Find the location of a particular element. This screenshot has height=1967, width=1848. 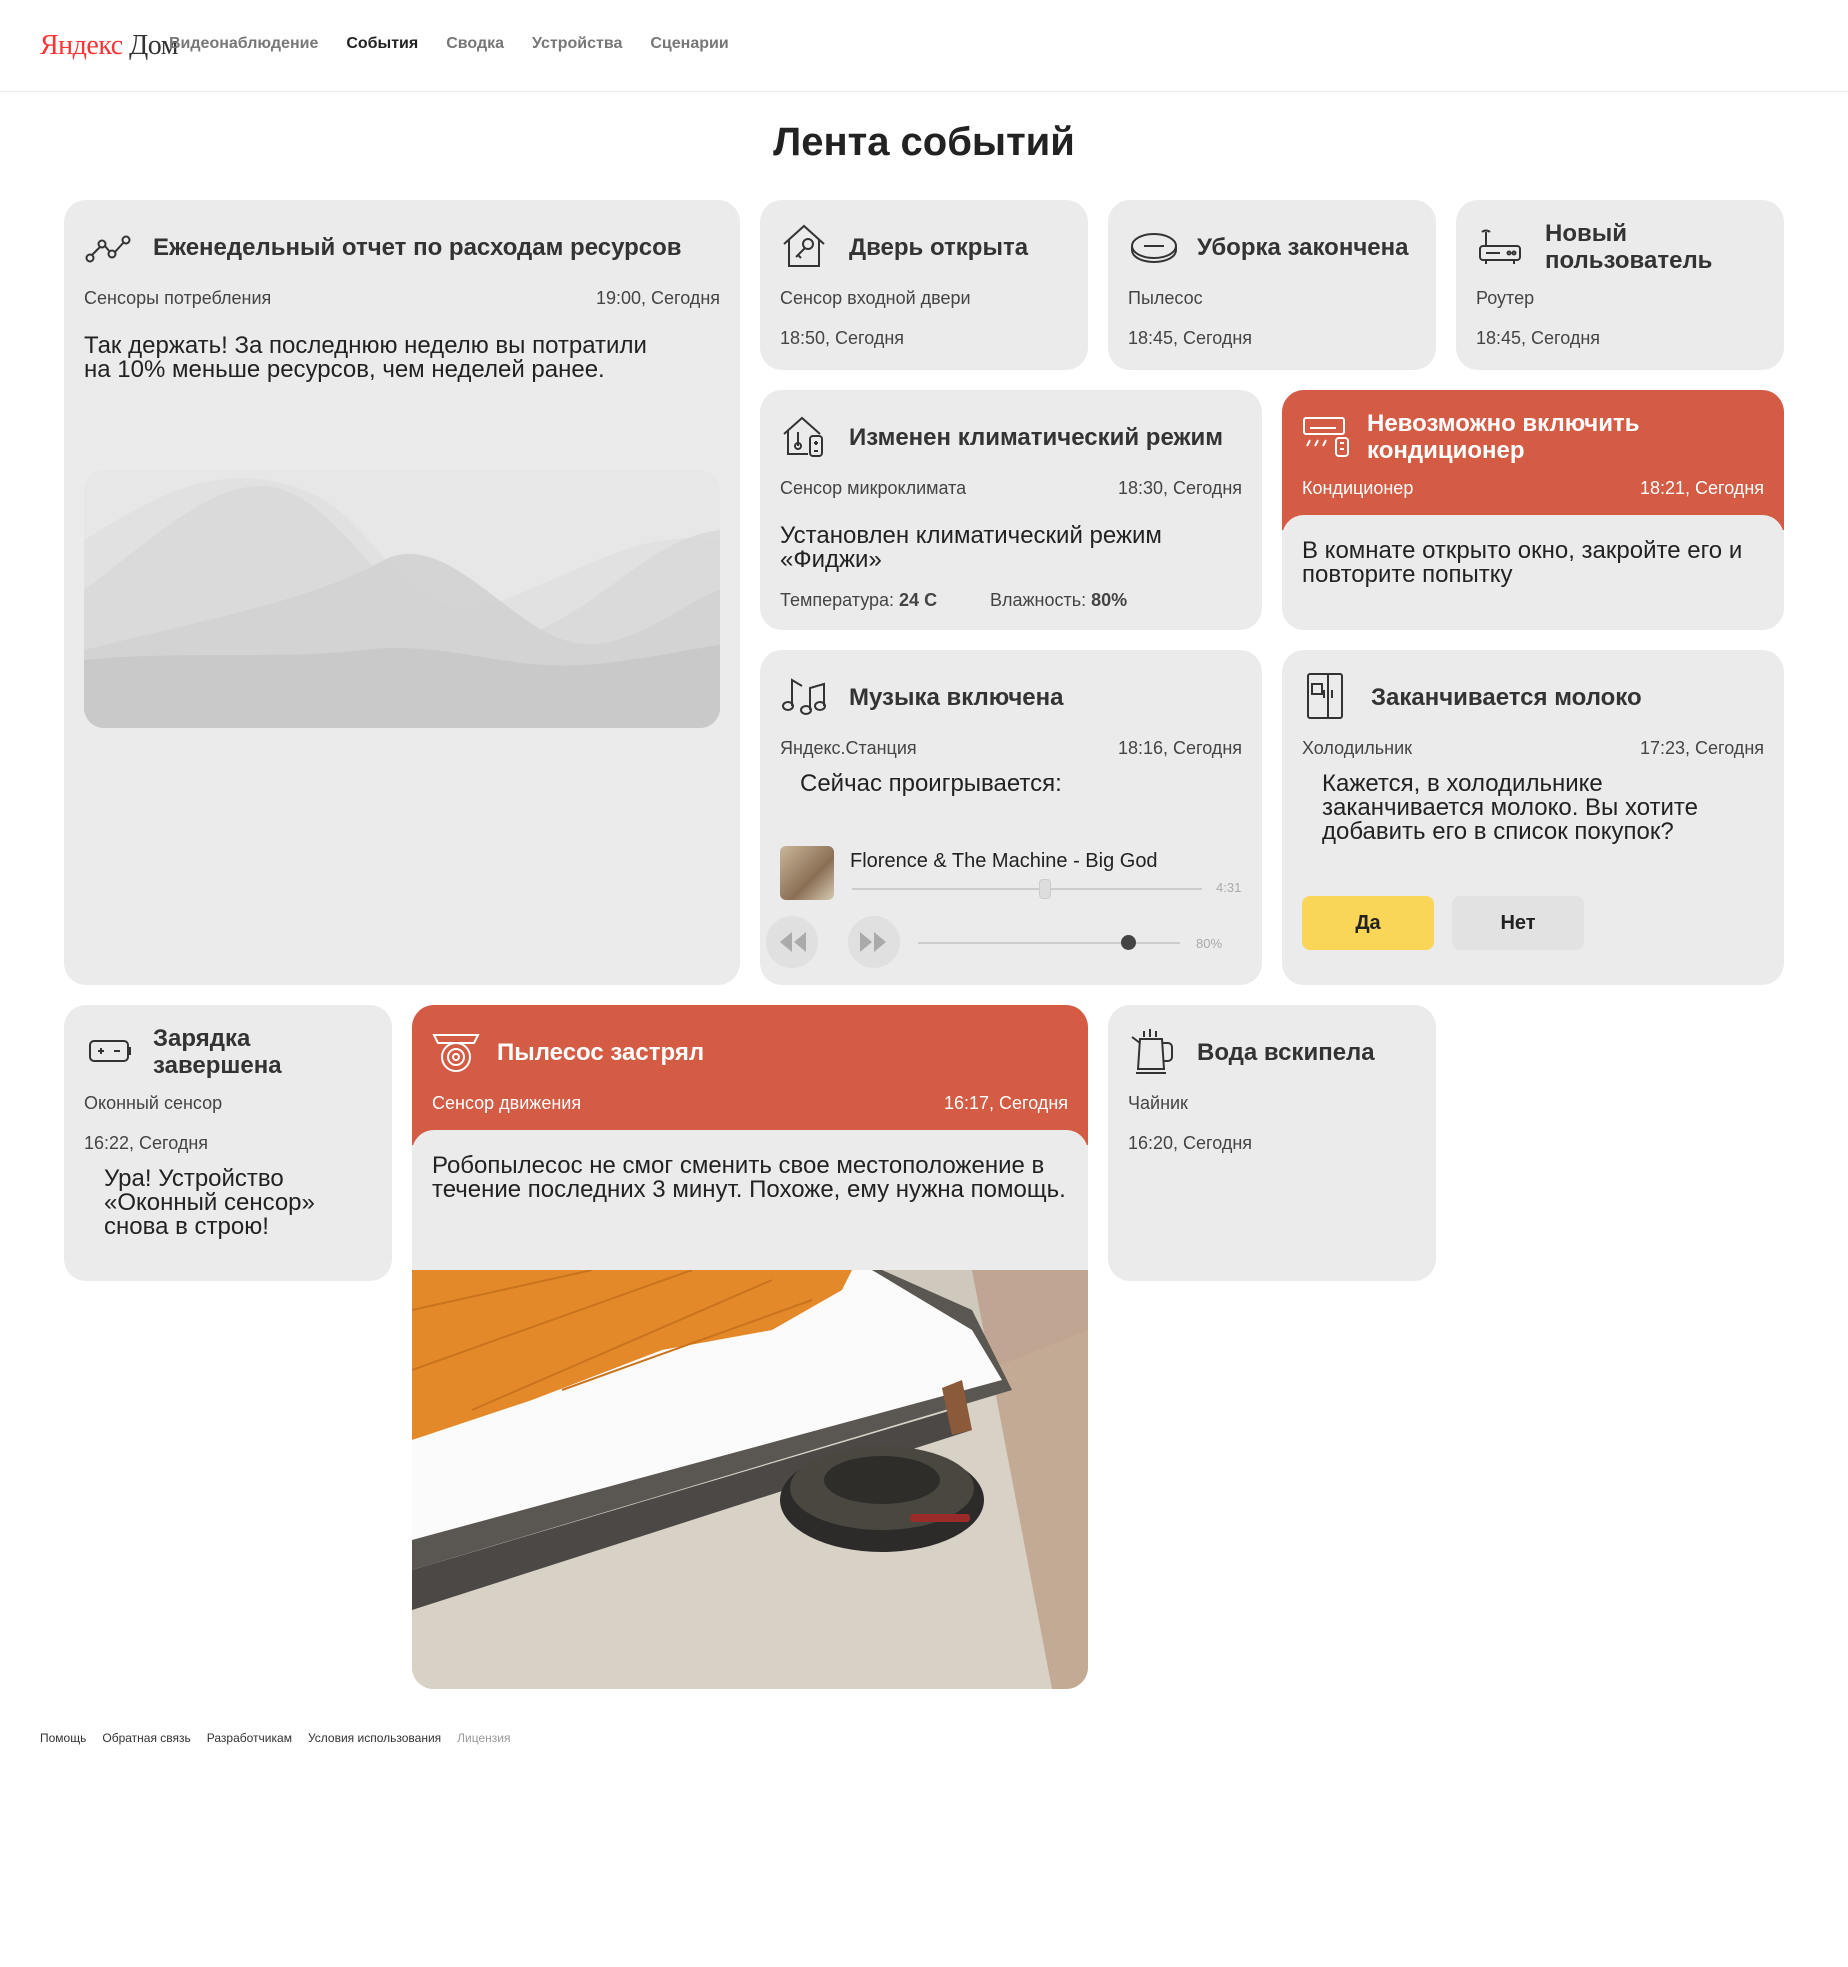

rewind-button is located at coordinates (792, 942).